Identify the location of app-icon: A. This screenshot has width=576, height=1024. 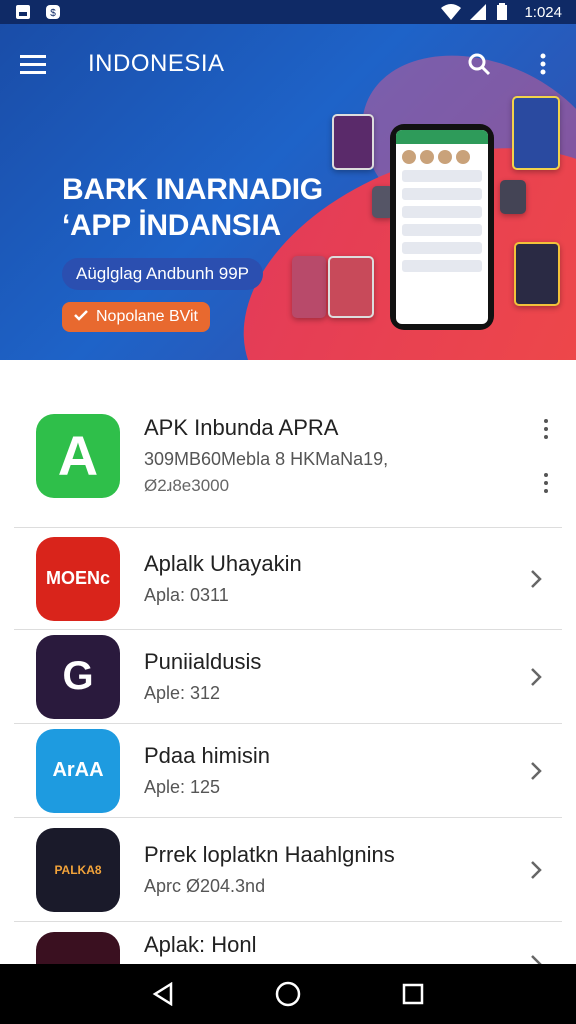
(78, 455).